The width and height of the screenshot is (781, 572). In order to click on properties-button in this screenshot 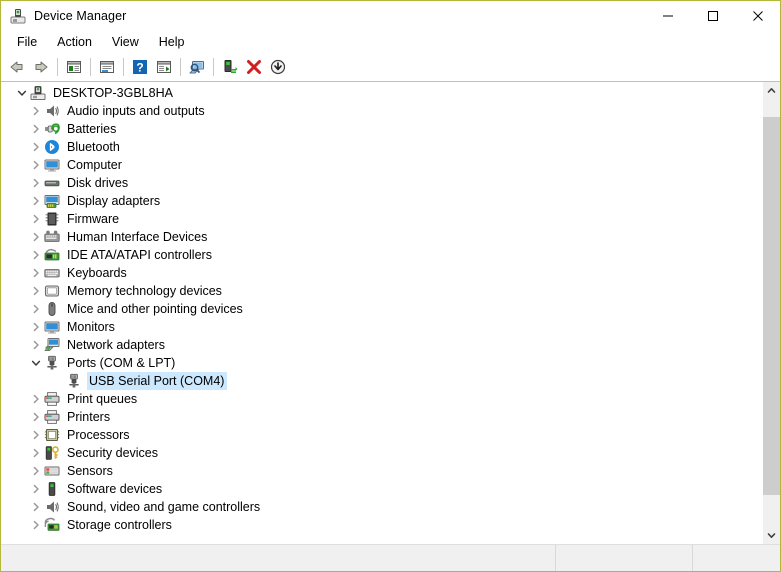, I will do `click(107, 67)`.